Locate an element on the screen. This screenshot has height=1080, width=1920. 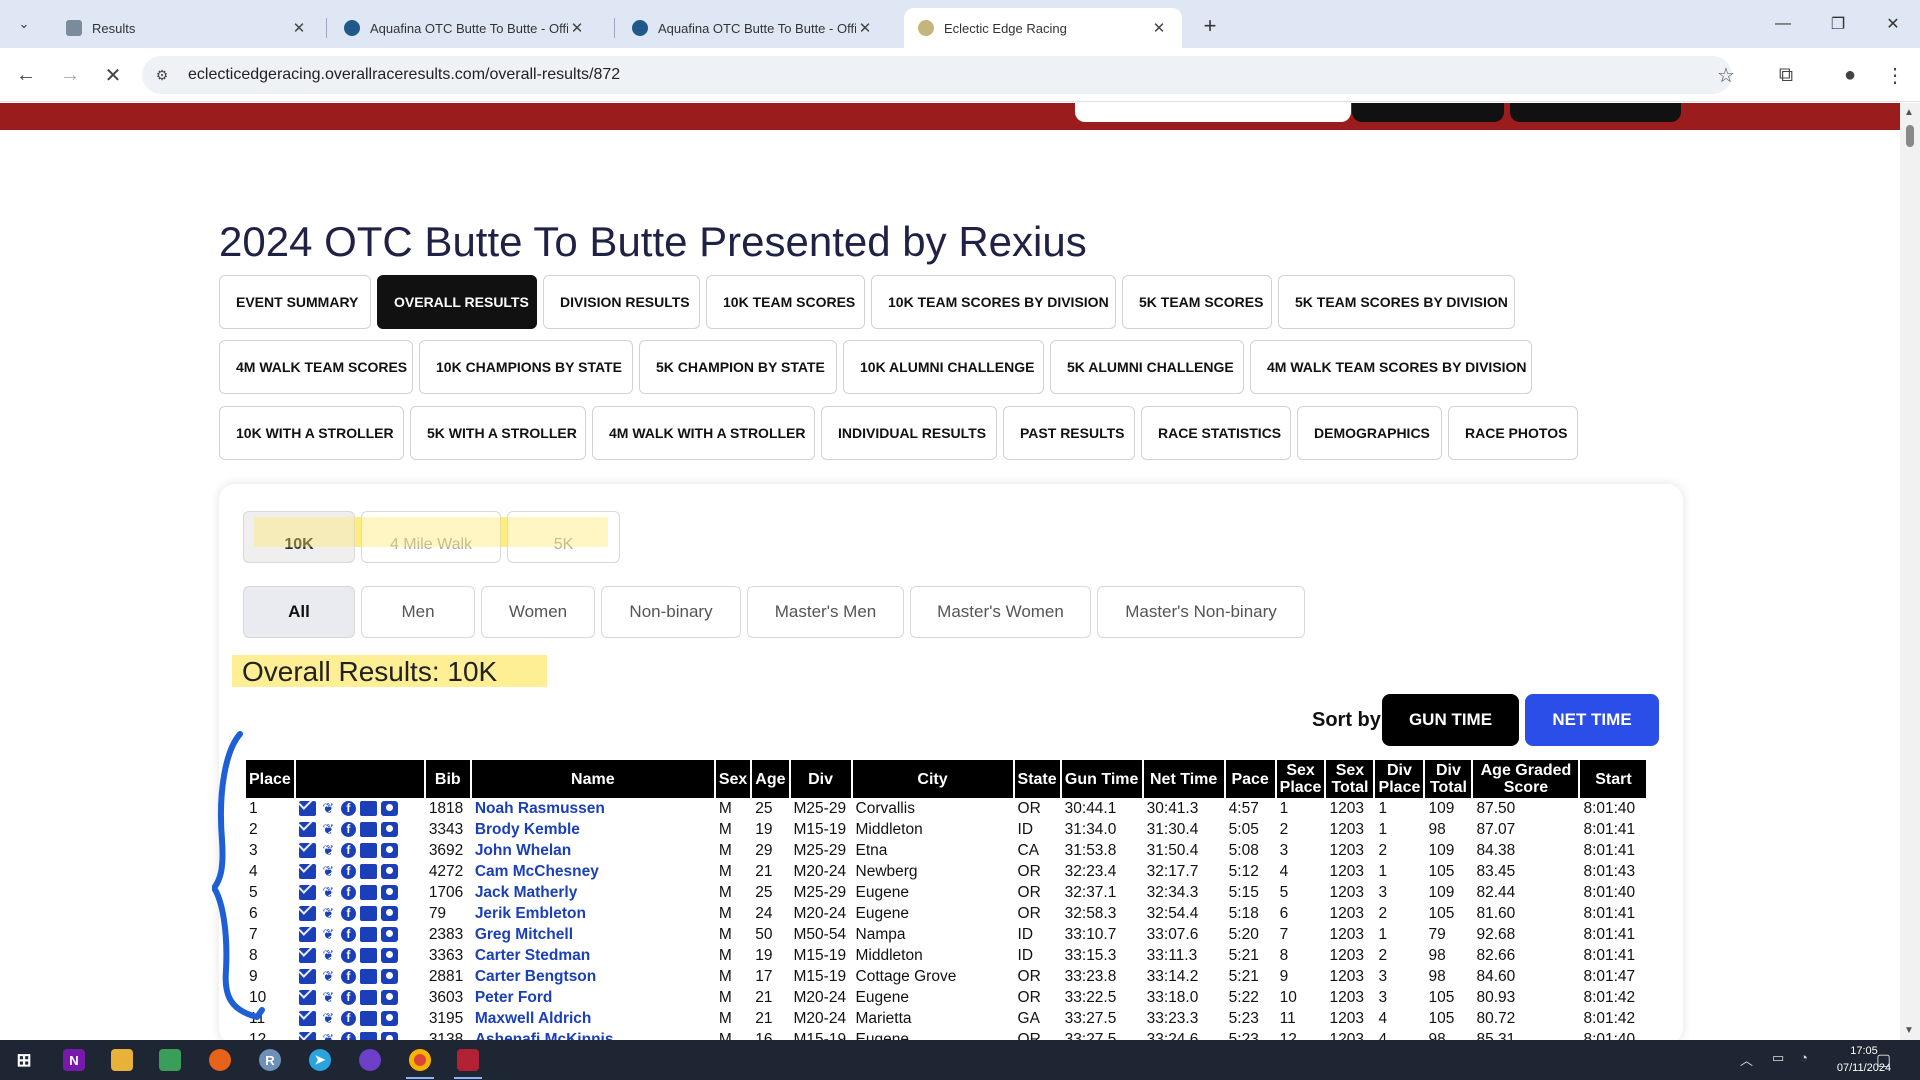
cell-name: Cam McChesney is located at coordinates (593, 871).